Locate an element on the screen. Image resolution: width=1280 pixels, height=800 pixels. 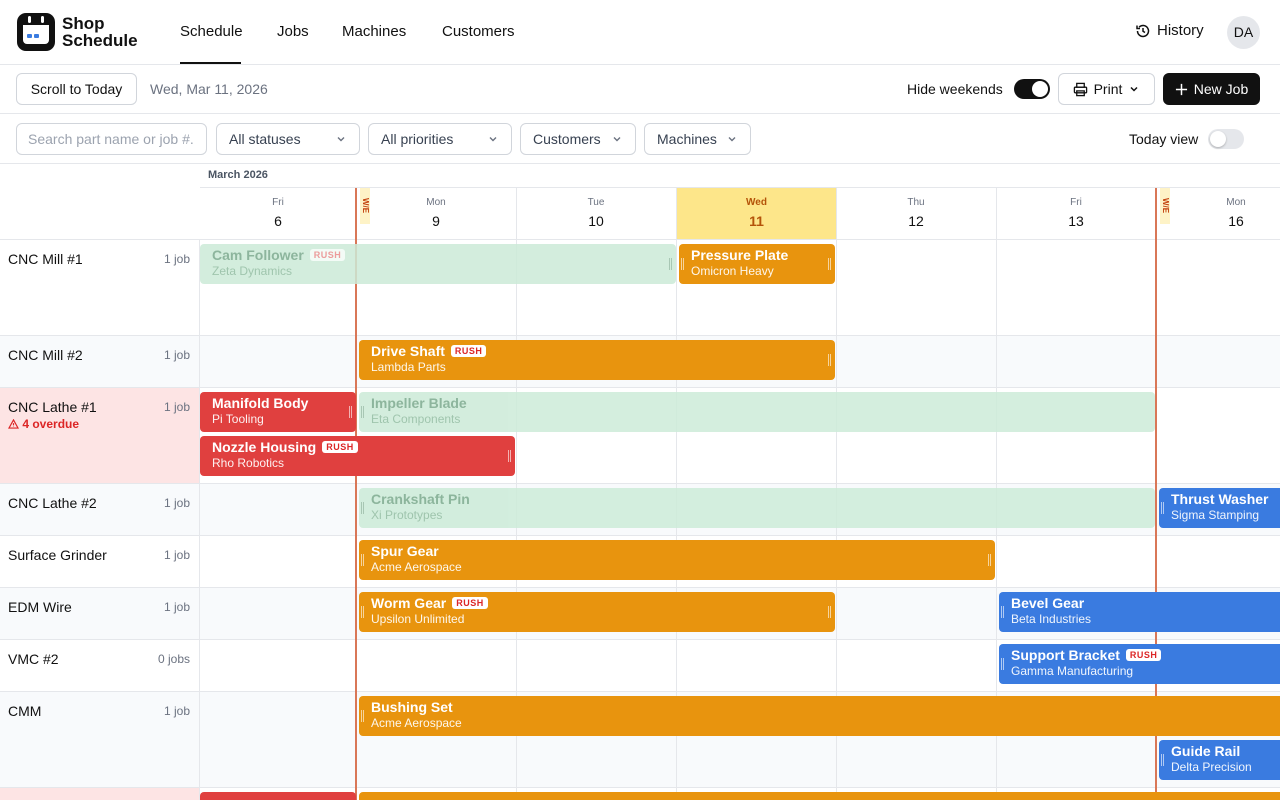
tab-jobs: Jobs is located at coordinates (293, 32).